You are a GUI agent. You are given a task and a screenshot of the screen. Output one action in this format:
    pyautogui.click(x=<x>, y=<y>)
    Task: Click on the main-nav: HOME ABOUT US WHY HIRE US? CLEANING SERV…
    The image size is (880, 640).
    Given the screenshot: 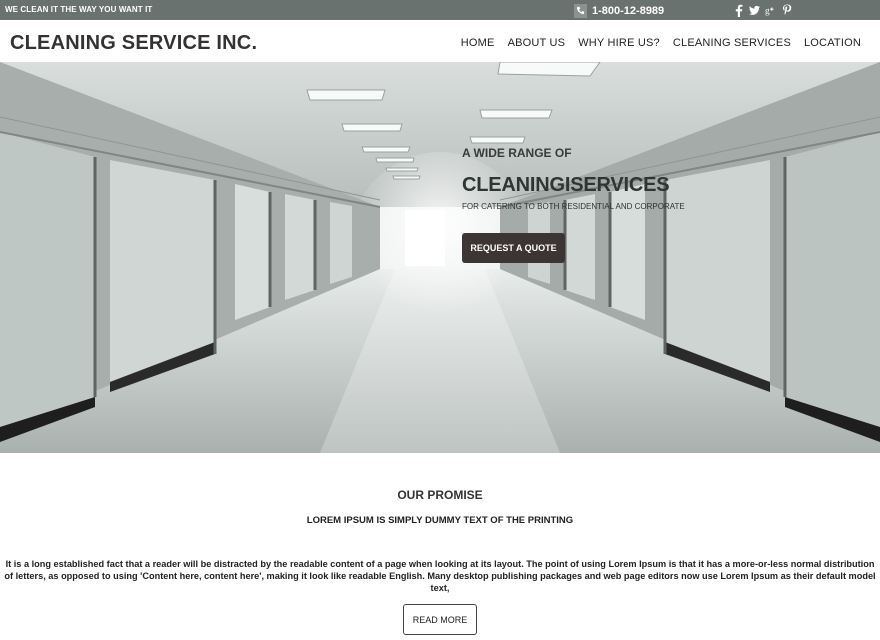 What is the action you would take?
    pyautogui.click(x=661, y=43)
    